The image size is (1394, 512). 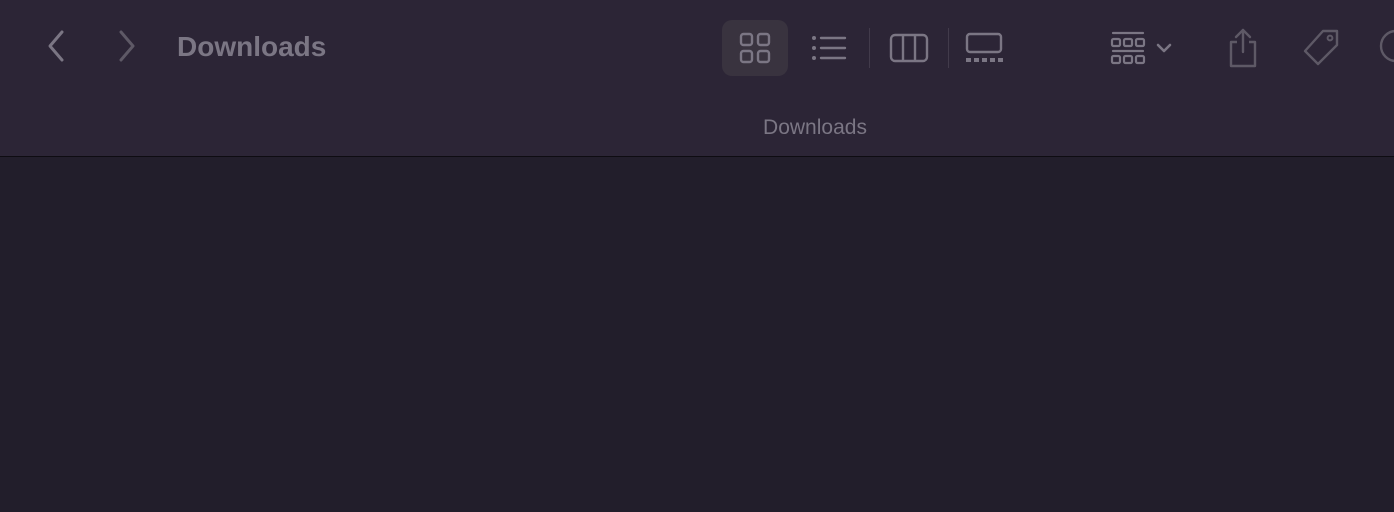 What do you see at coordinates (1128, 48) in the screenshot?
I see `group-grid-icon` at bounding box center [1128, 48].